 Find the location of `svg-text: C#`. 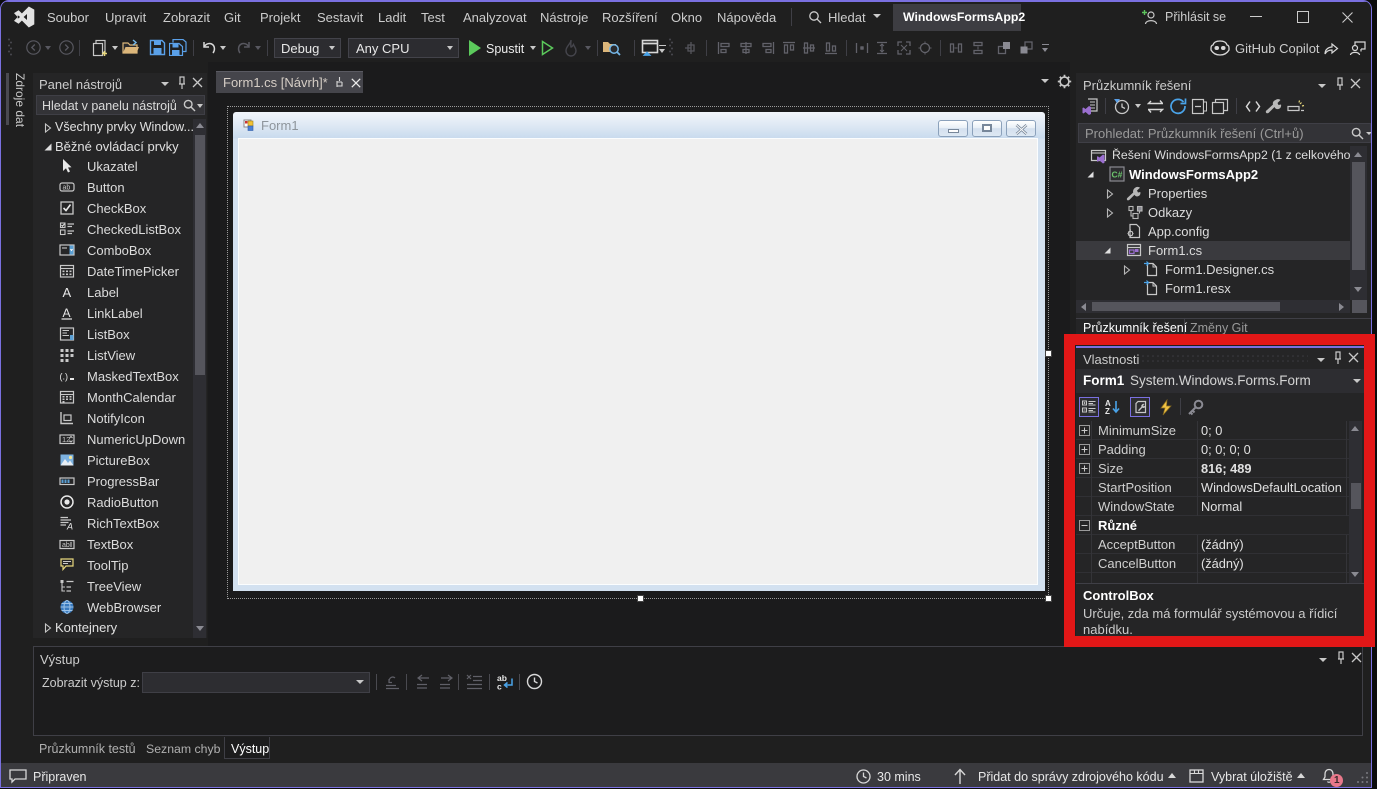

svg-text: C# is located at coordinates (1117, 175).